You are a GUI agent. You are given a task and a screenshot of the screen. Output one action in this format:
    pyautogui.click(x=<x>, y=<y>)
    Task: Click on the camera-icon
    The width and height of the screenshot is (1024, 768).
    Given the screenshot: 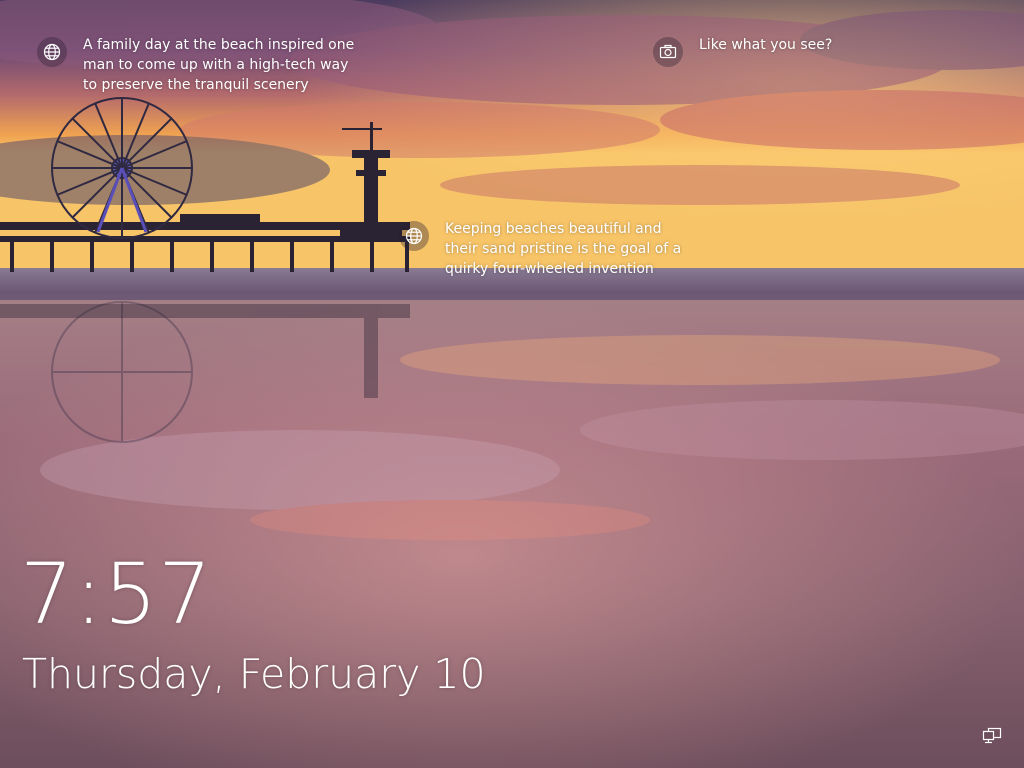 What is the action you would take?
    pyautogui.click(x=668, y=52)
    